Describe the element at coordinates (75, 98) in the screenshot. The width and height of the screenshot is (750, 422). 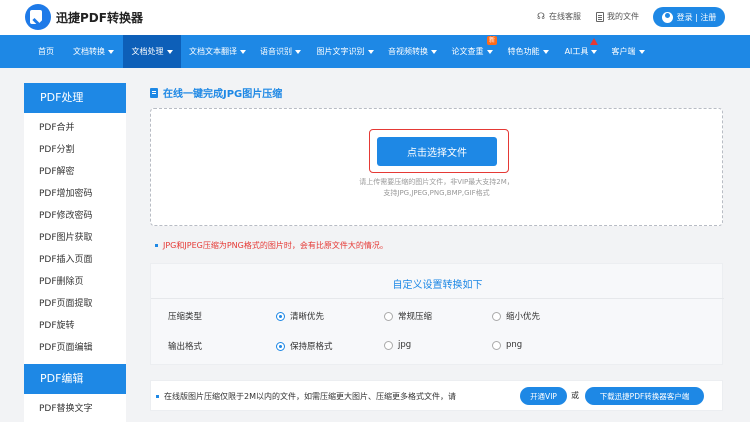
I see `sidebar-group-pdf-process: PDF处理` at that location.